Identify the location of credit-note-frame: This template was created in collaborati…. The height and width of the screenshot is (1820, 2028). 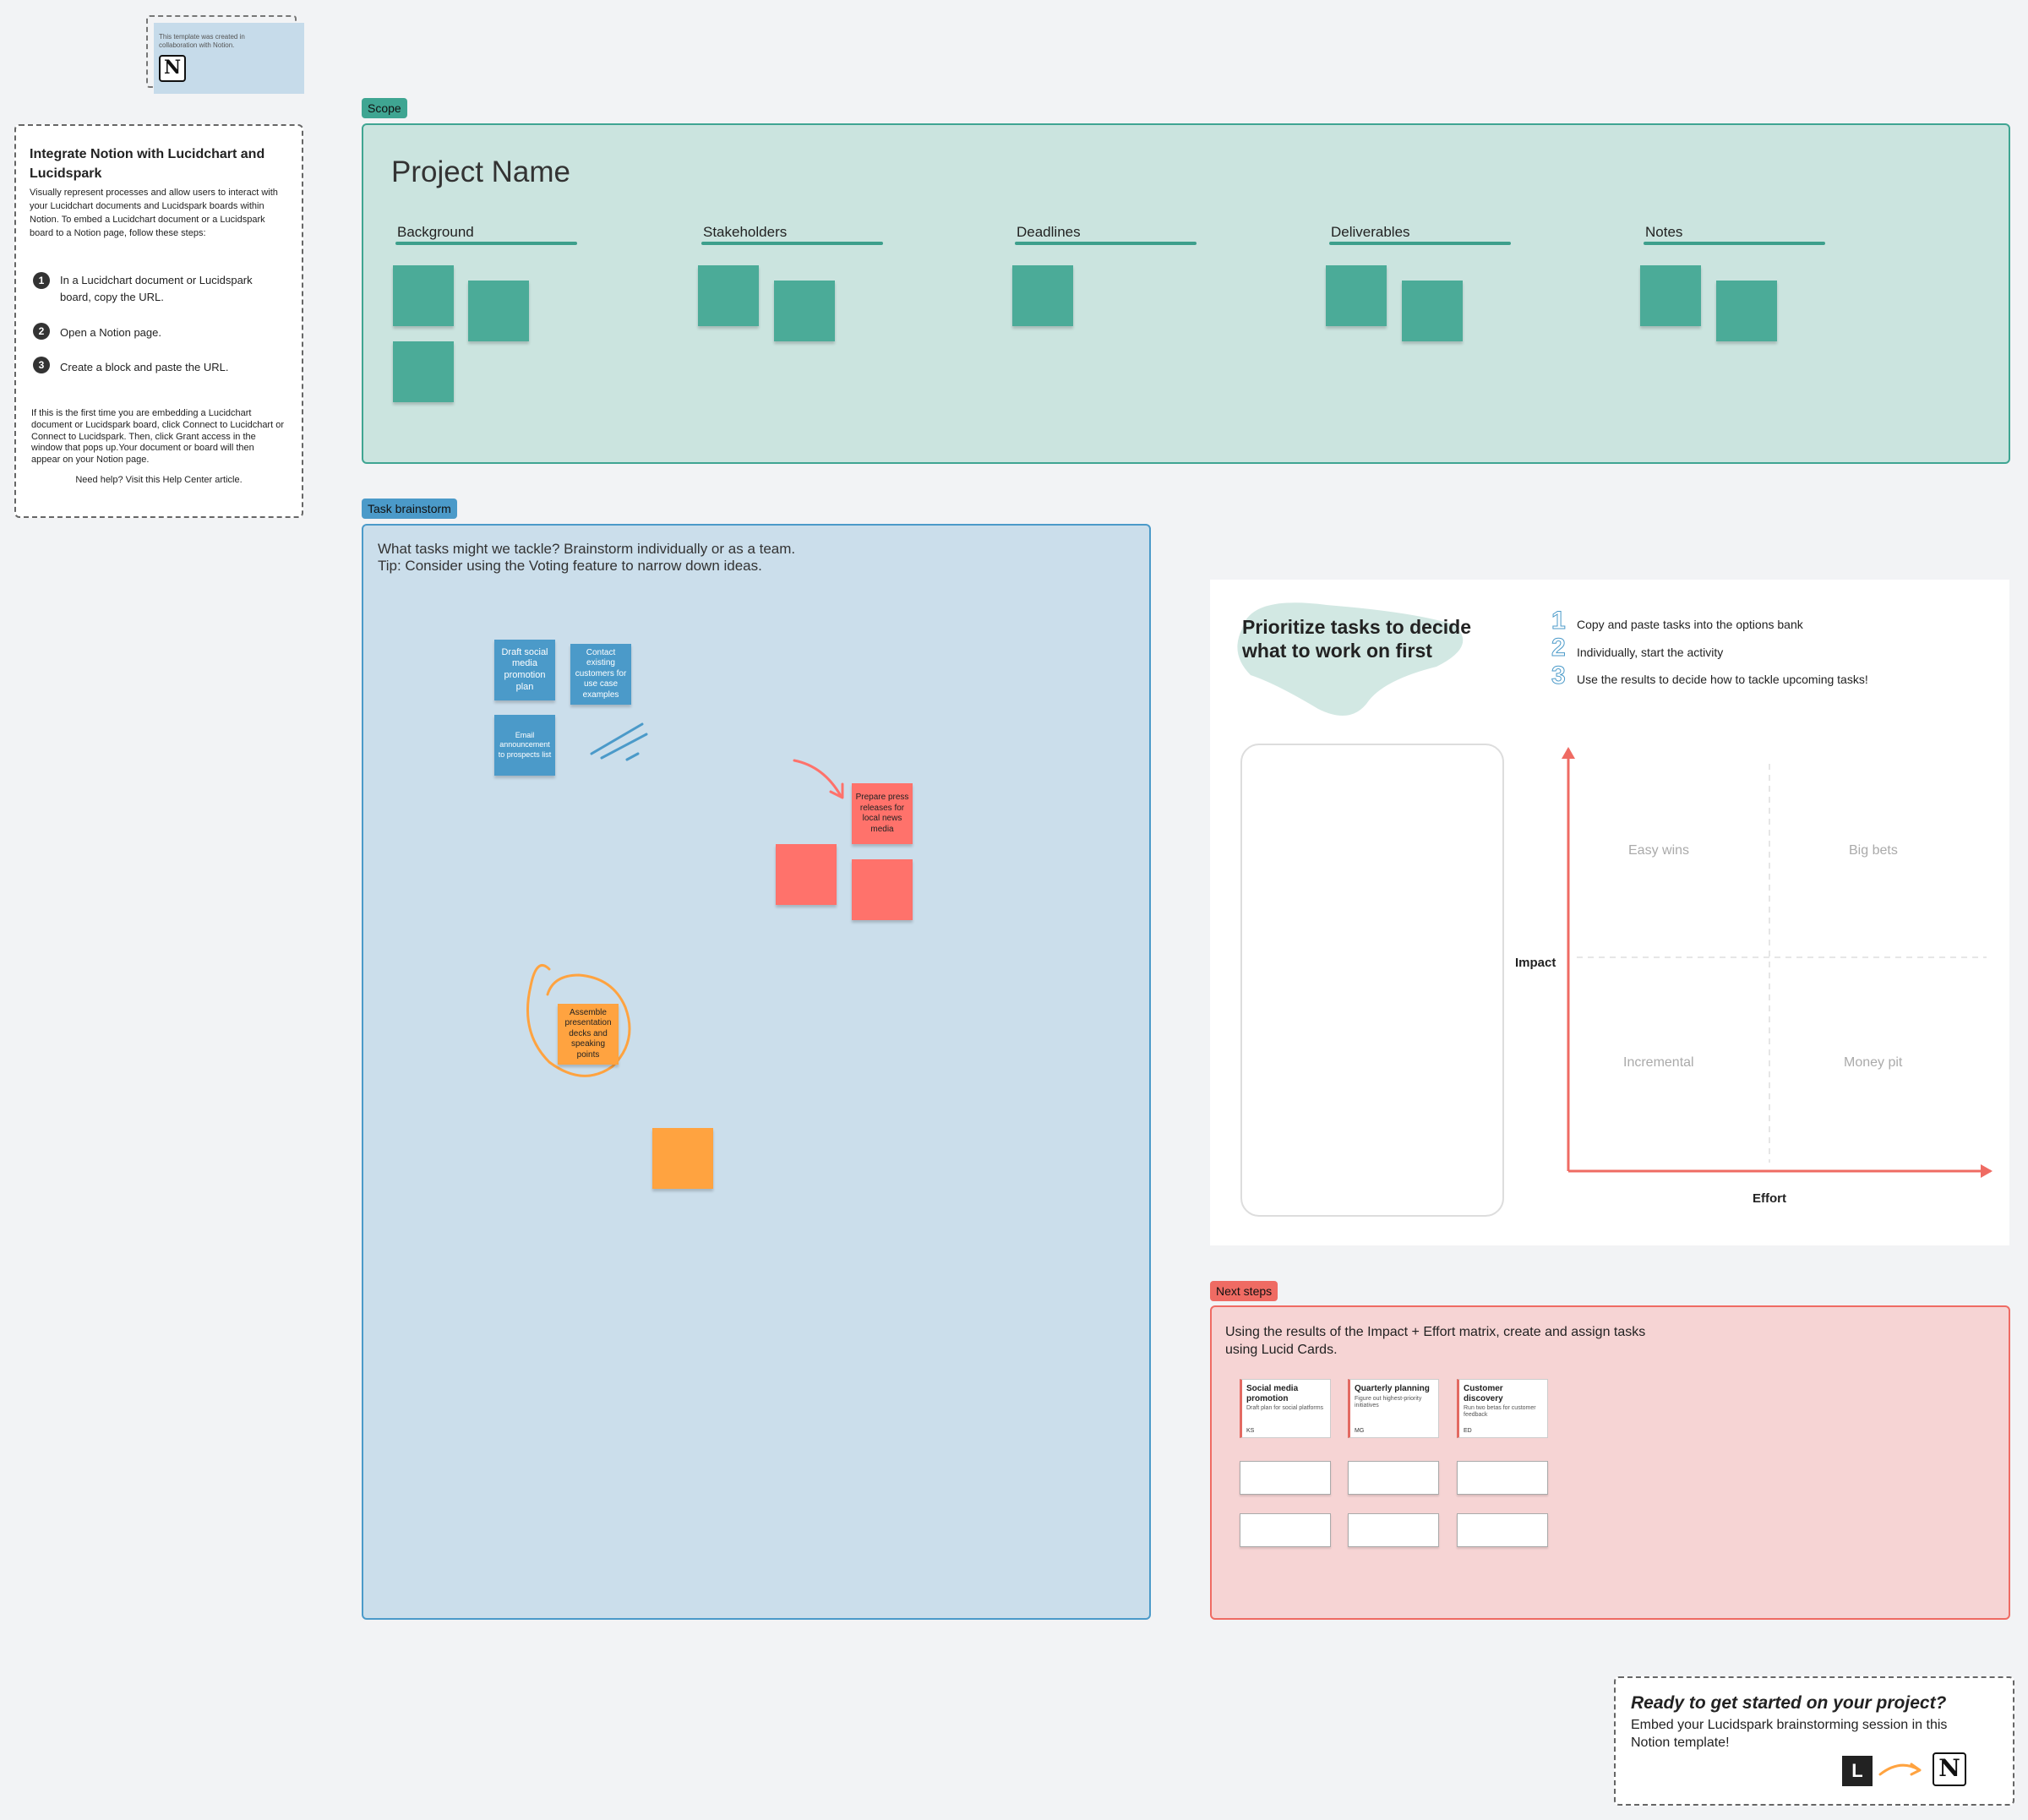
(225, 55).